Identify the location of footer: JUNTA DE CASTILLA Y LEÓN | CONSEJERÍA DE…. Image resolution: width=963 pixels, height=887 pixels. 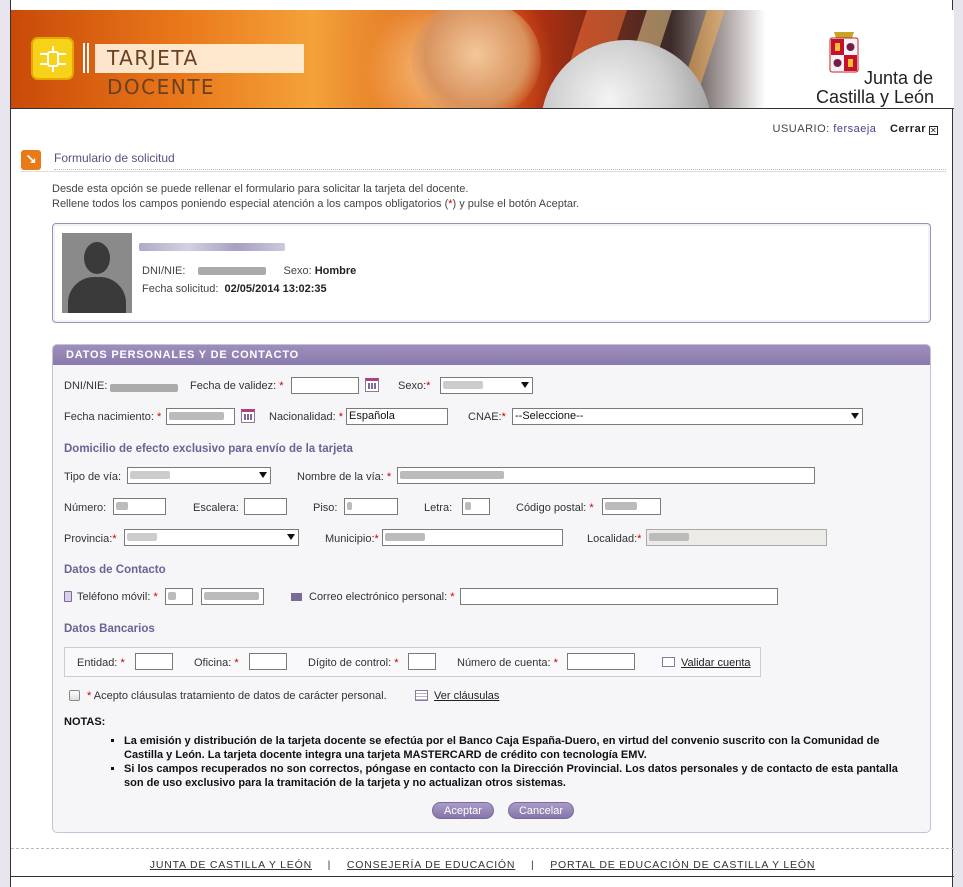
(482, 865).